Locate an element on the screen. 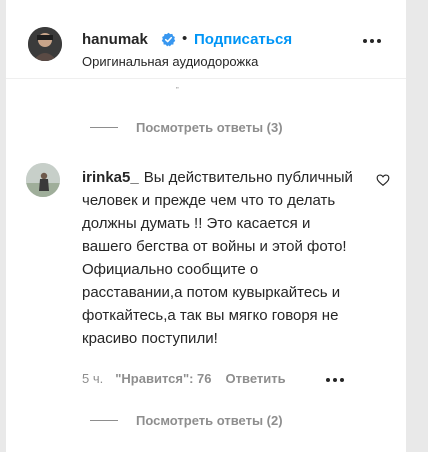 Image resolution: width=428 pixels, height=452 pixels. heart-icon is located at coordinates (383, 180).